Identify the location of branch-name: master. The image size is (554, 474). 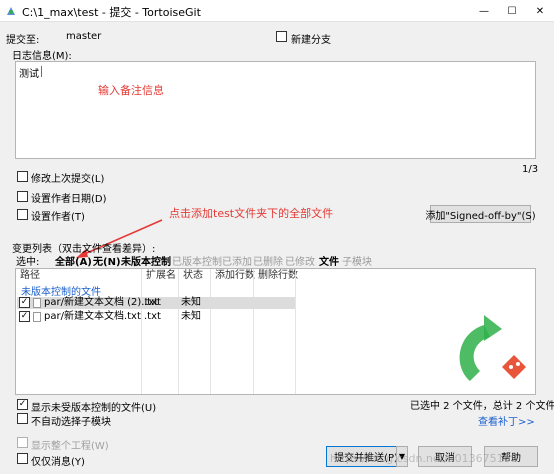
(84, 36).